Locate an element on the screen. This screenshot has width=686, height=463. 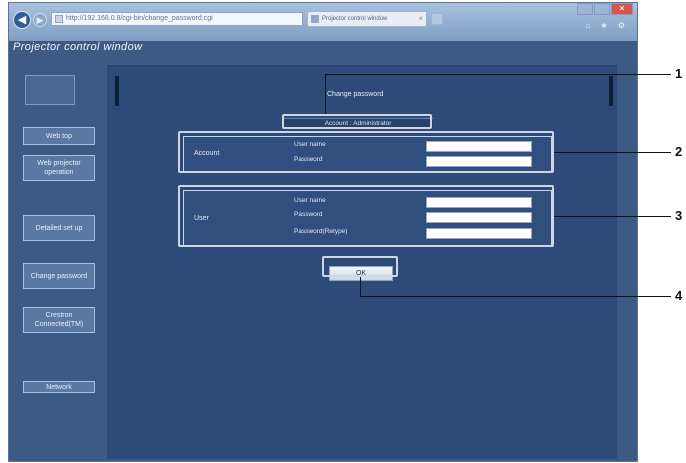
tab-title: Projector control window is located at coordinates (355, 19).